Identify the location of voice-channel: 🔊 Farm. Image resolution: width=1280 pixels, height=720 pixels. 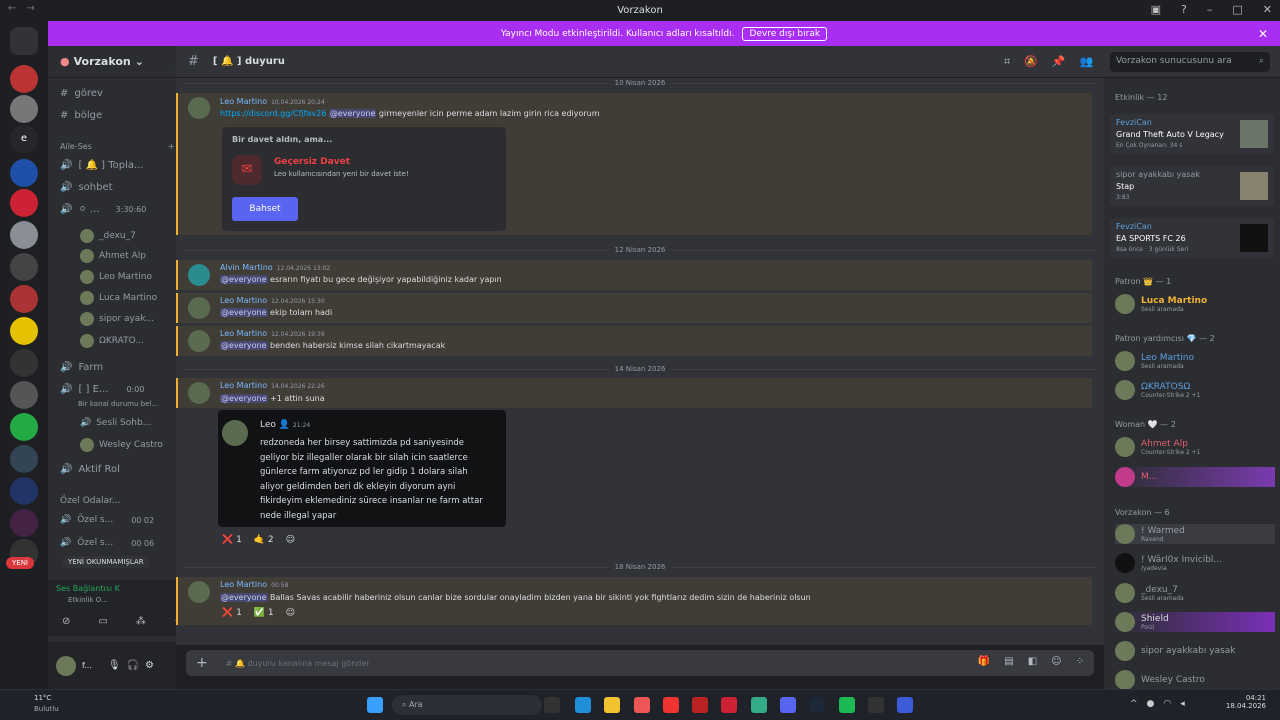
(81, 367).